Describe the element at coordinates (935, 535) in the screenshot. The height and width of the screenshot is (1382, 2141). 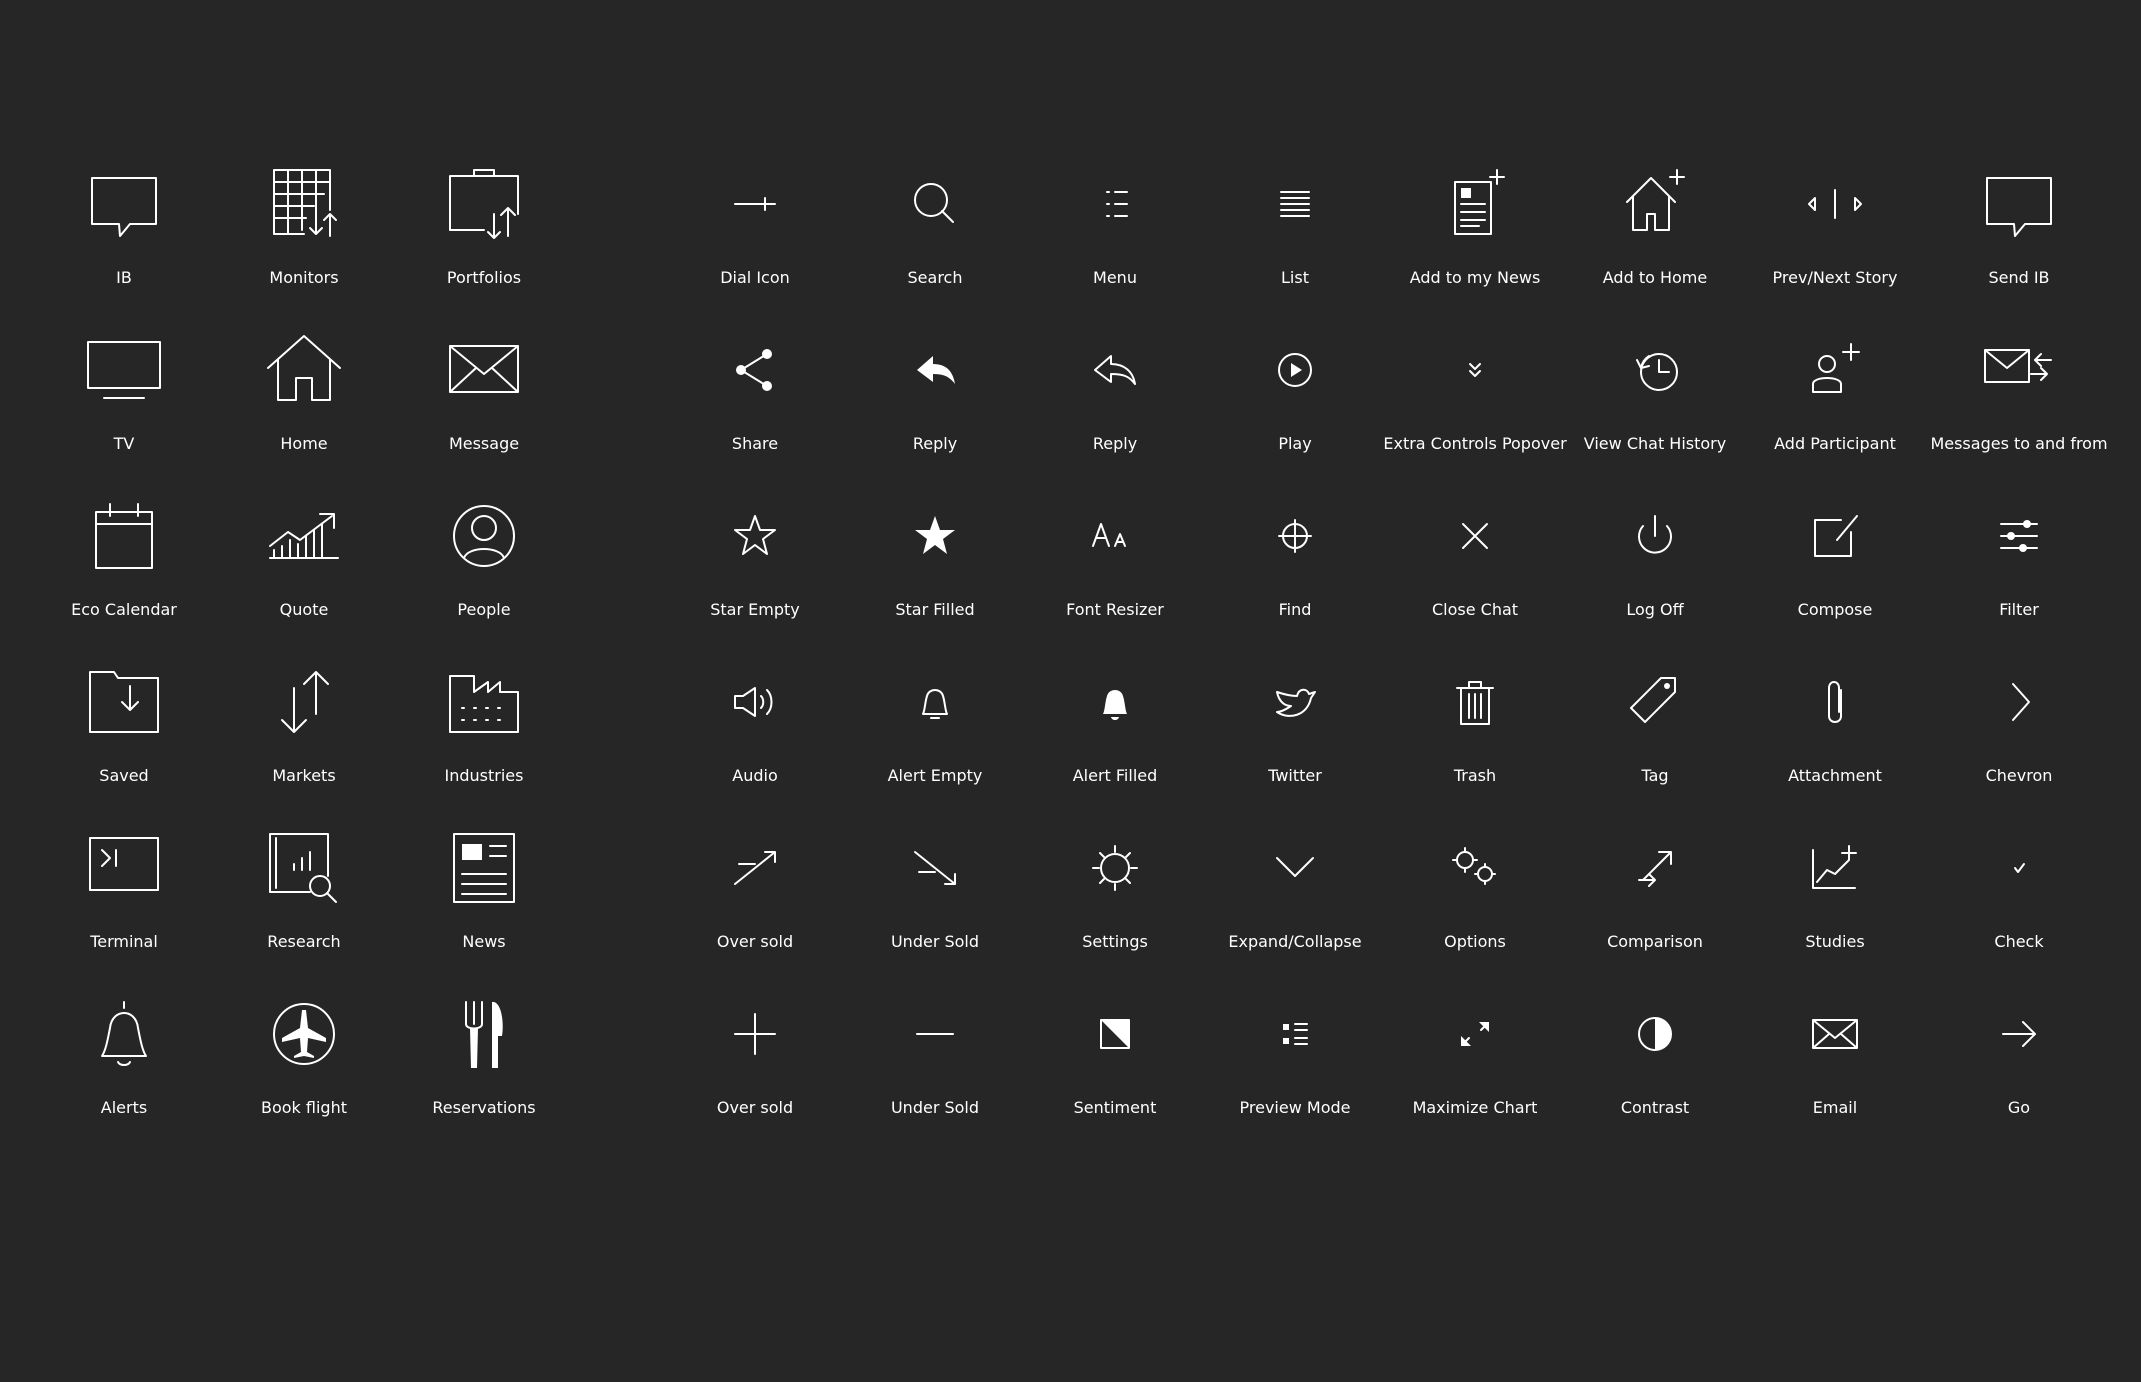
I see `star-filled-icon` at that location.